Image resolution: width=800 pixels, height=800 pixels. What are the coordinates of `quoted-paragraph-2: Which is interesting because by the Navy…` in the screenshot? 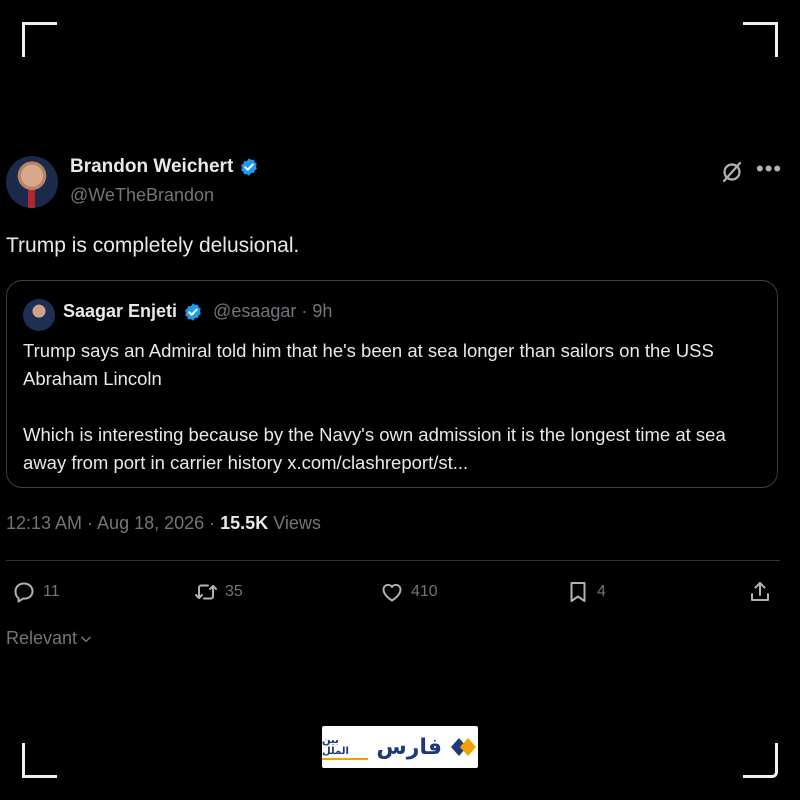 It's located at (374, 448).